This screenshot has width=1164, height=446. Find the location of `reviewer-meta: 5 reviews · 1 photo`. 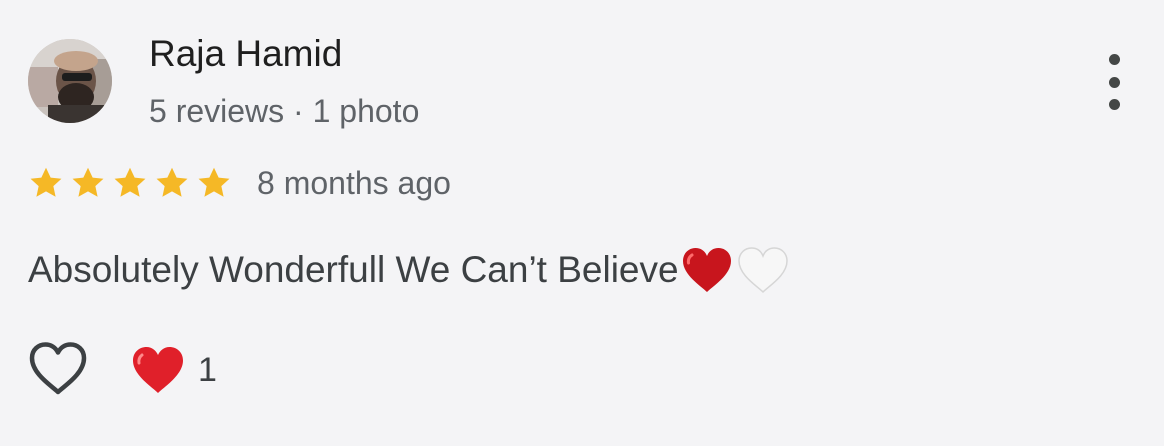

reviewer-meta: 5 reviews · 1 photo is located at coordinates (284, 111).